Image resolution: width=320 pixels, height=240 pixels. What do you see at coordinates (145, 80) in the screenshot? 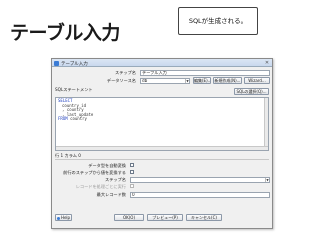
I see `datasource-value: db` at bounding box center [145, 80].